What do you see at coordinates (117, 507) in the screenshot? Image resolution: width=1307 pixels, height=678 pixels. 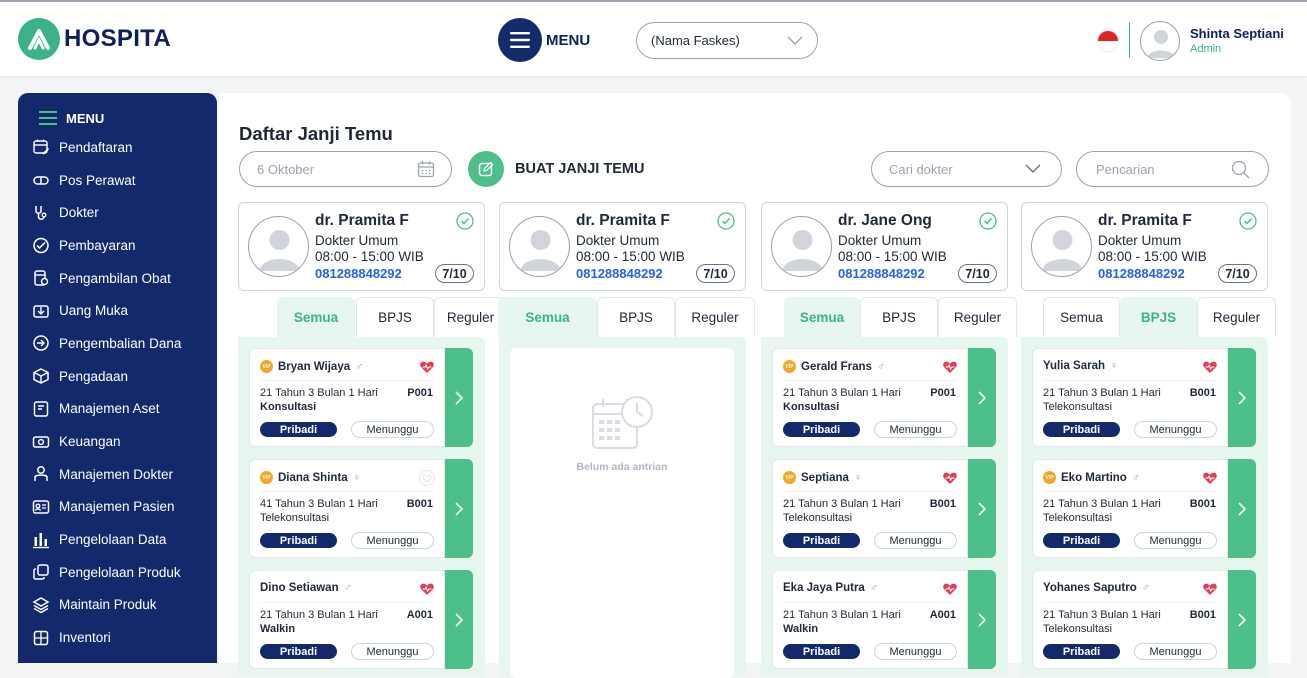 I see `sidebar-item-manajemen-pasien: Manajemen Pasien` at bounding box center [117, 507].